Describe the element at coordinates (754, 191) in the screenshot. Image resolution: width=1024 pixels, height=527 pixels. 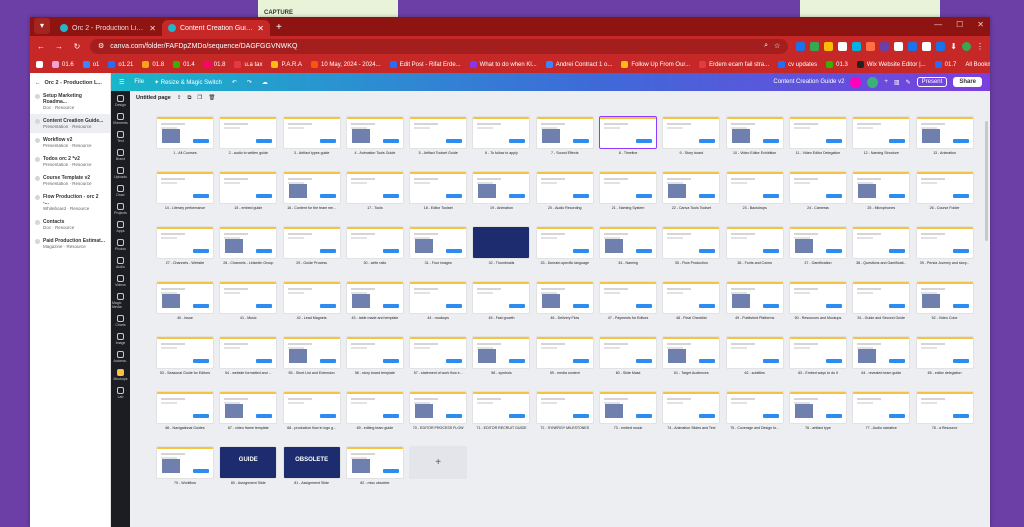
I see `page-thumbnail: 23 - Backdrops` at that location.